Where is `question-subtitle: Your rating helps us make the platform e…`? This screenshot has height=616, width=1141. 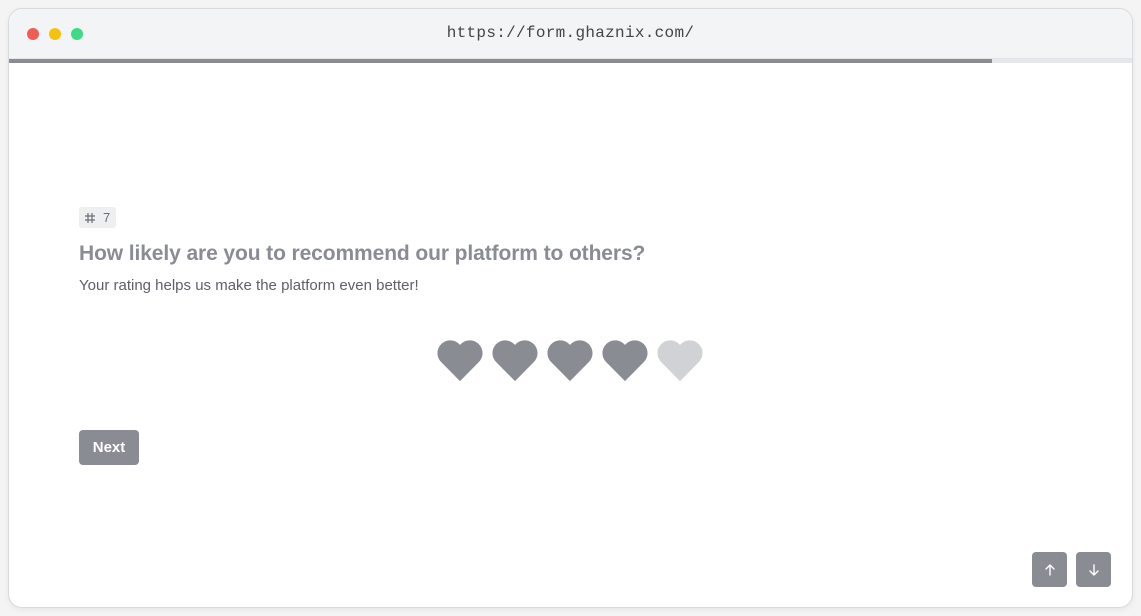
question-subtitle: Your rating helps us make the platform e… is located at coordinates (249, 285).